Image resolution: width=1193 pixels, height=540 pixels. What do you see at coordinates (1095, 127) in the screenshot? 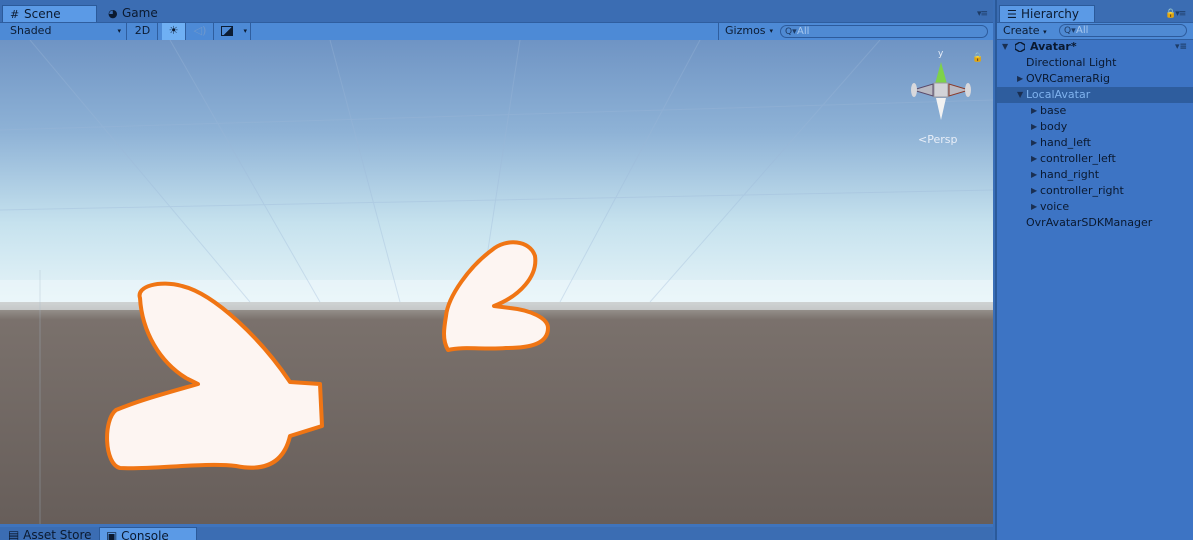
I see `tree-item-body: ▶ body` at bounding box center [1095, 127].